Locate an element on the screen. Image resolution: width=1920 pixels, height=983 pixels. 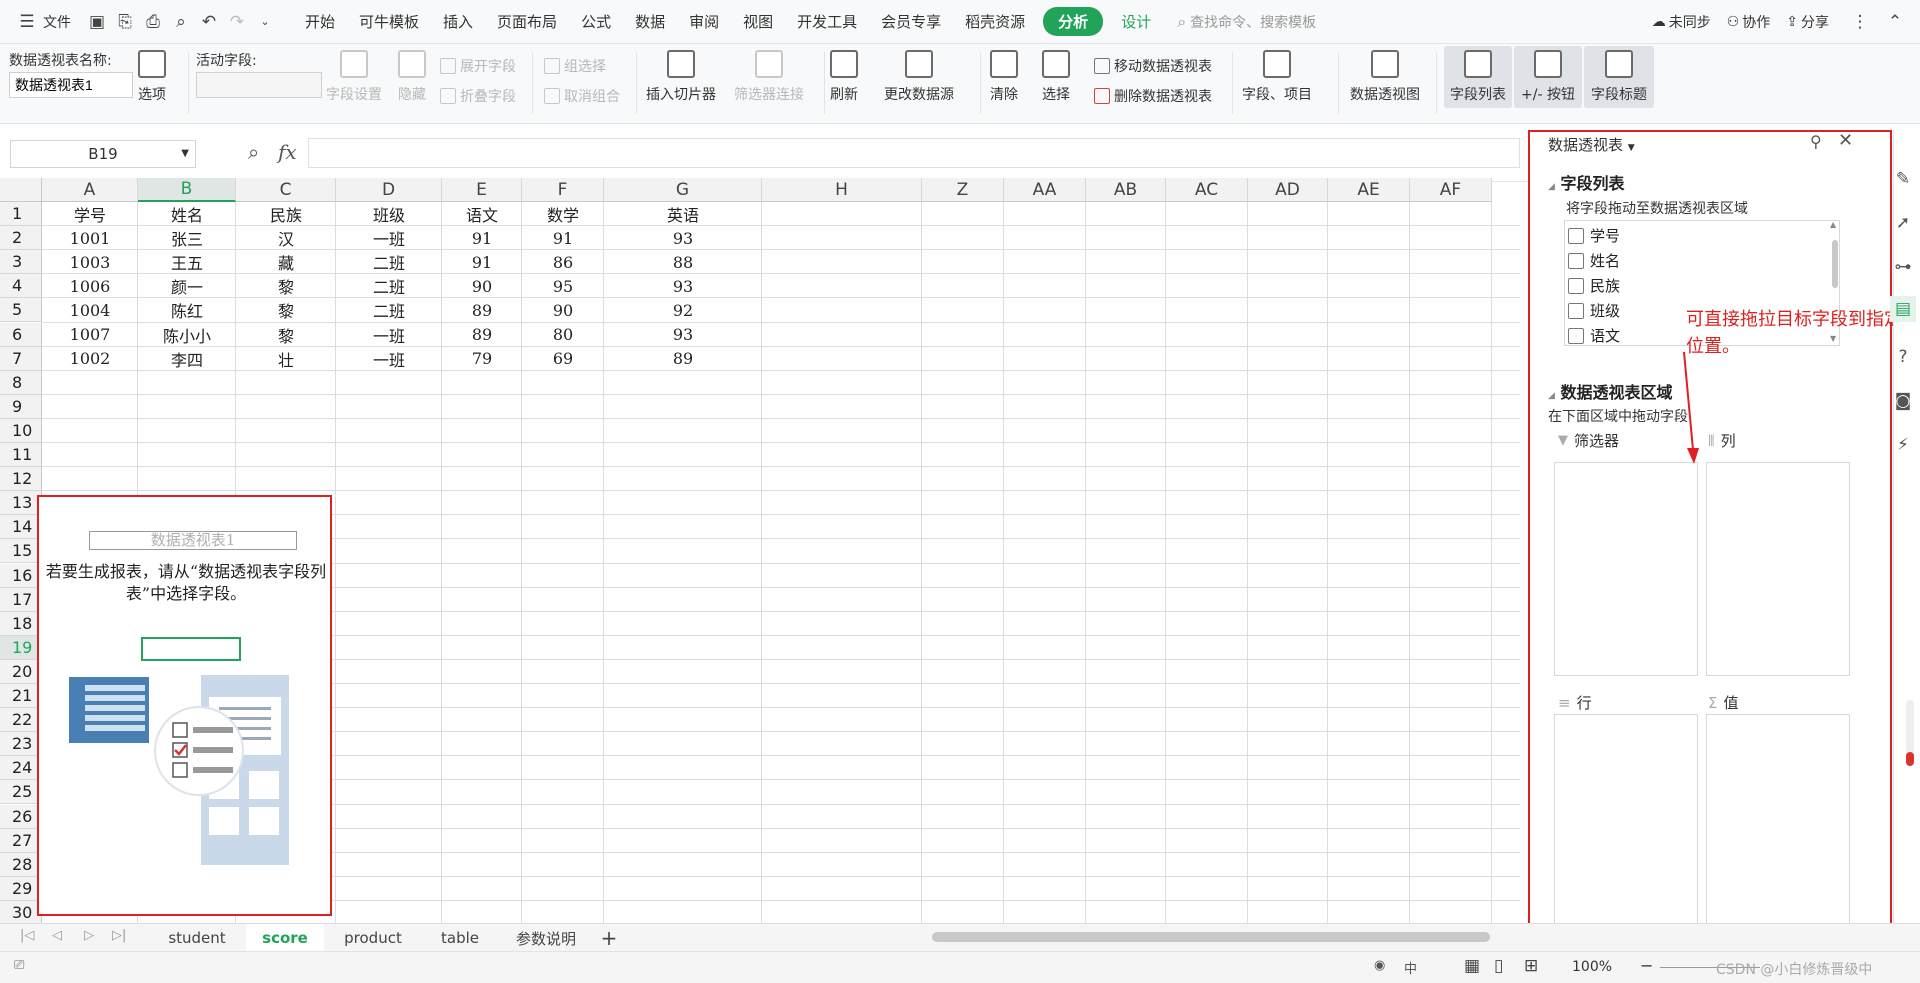
filter-drop-zone is located at coordinates (1626, 569).